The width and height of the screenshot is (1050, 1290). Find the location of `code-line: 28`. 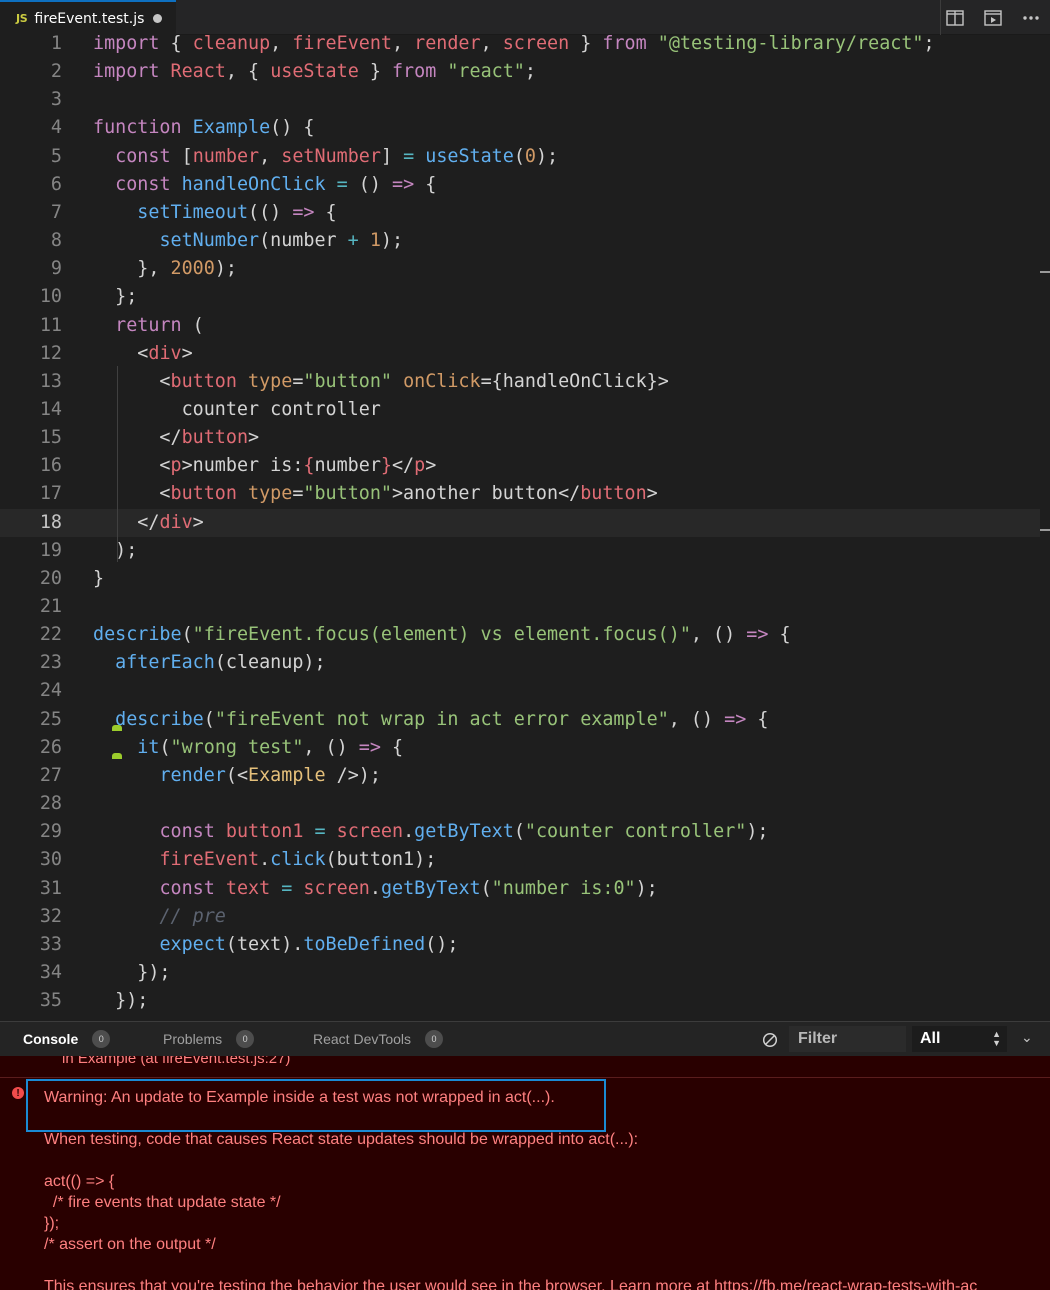

code-line: 28 is located at coordinates (520, 804).